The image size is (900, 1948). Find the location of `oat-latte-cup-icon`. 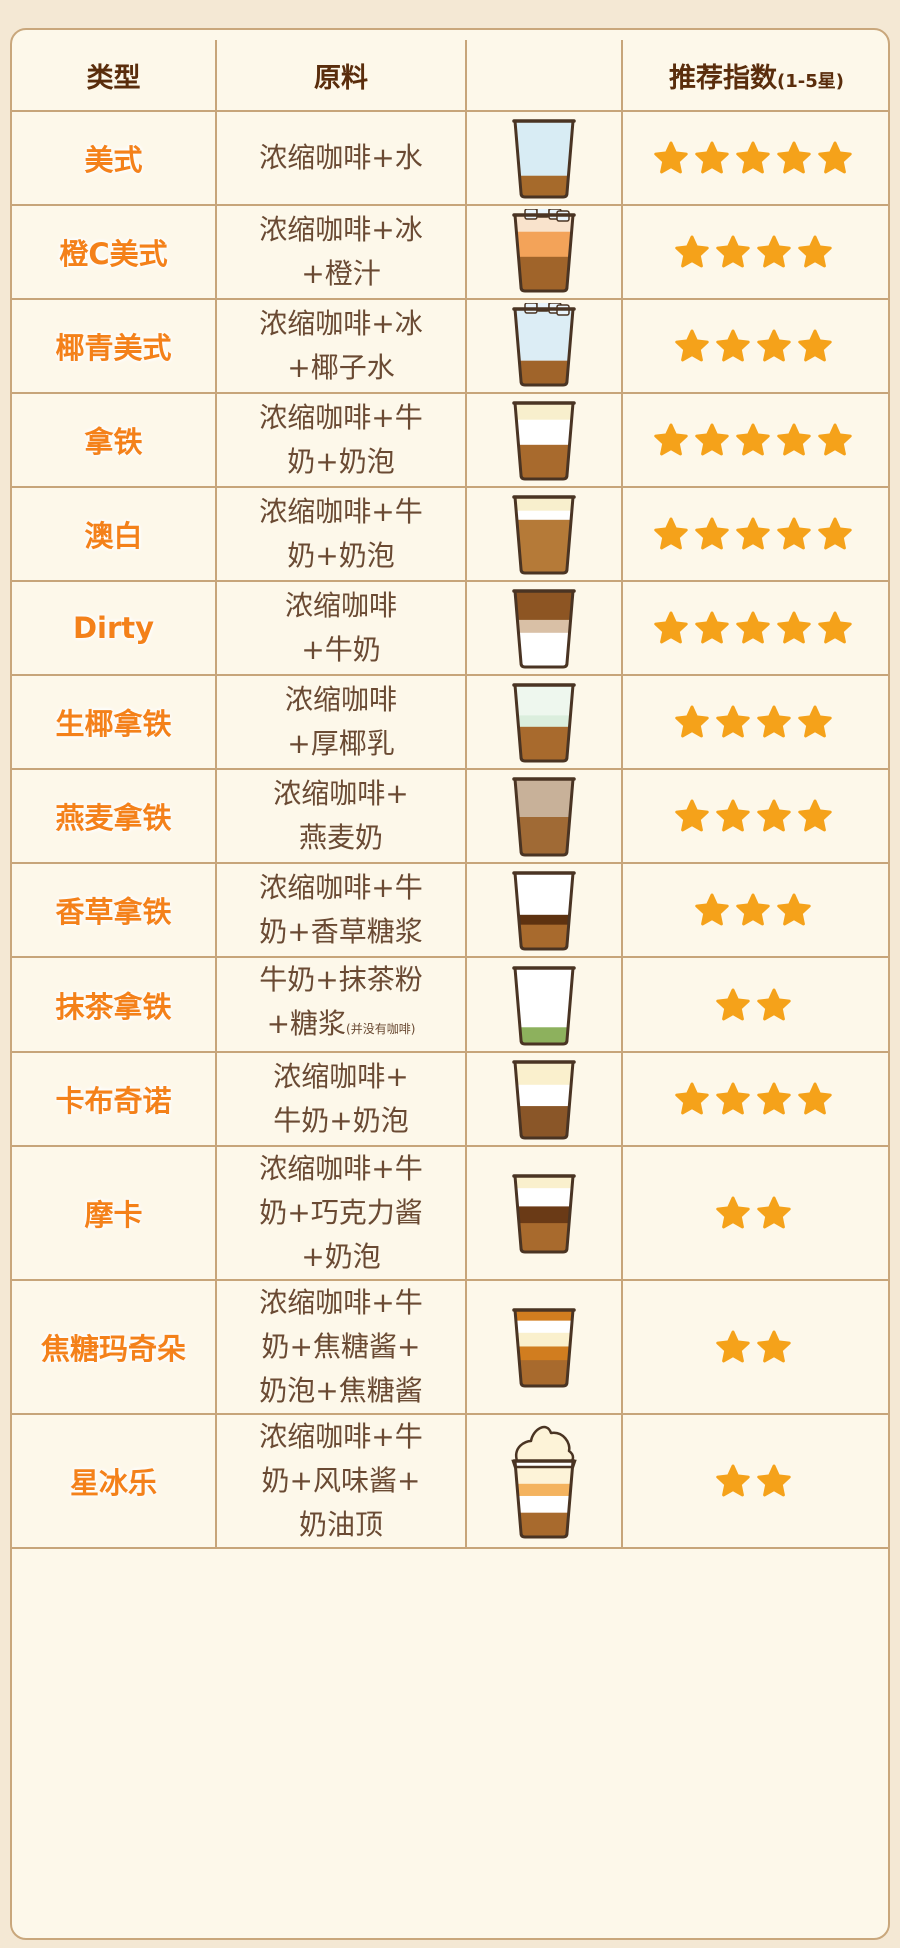

oat-latte-cup-icon is located at coordinates (544, 817).